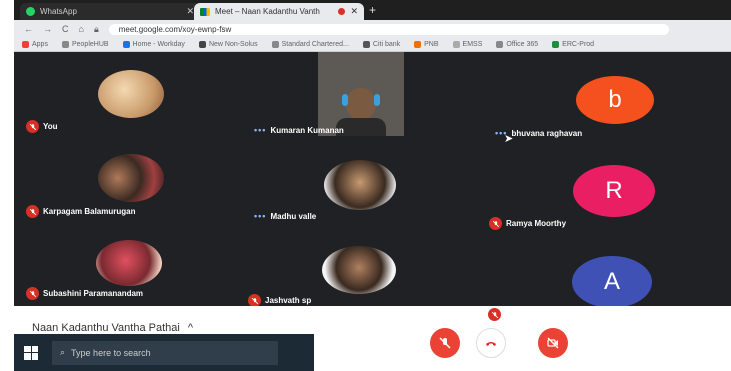  I want to click on reload-icon: C, so click(65, 29).